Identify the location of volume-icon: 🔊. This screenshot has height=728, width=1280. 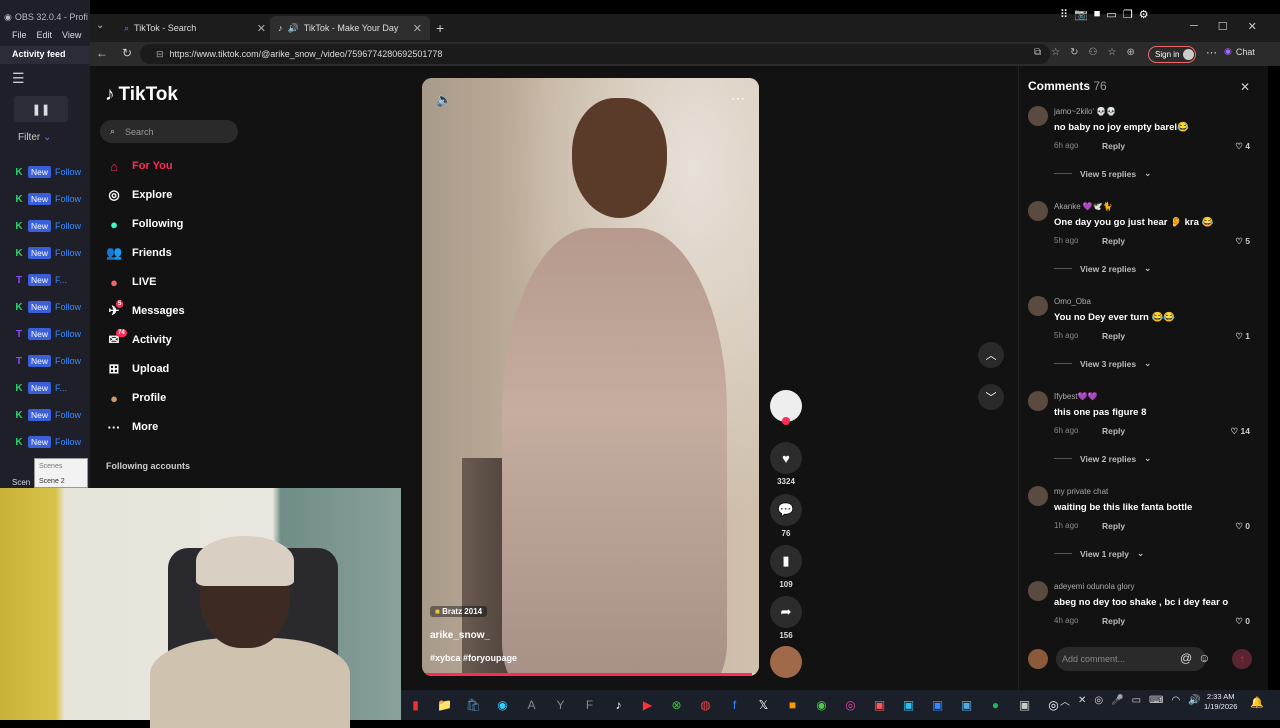
(1194, 700).